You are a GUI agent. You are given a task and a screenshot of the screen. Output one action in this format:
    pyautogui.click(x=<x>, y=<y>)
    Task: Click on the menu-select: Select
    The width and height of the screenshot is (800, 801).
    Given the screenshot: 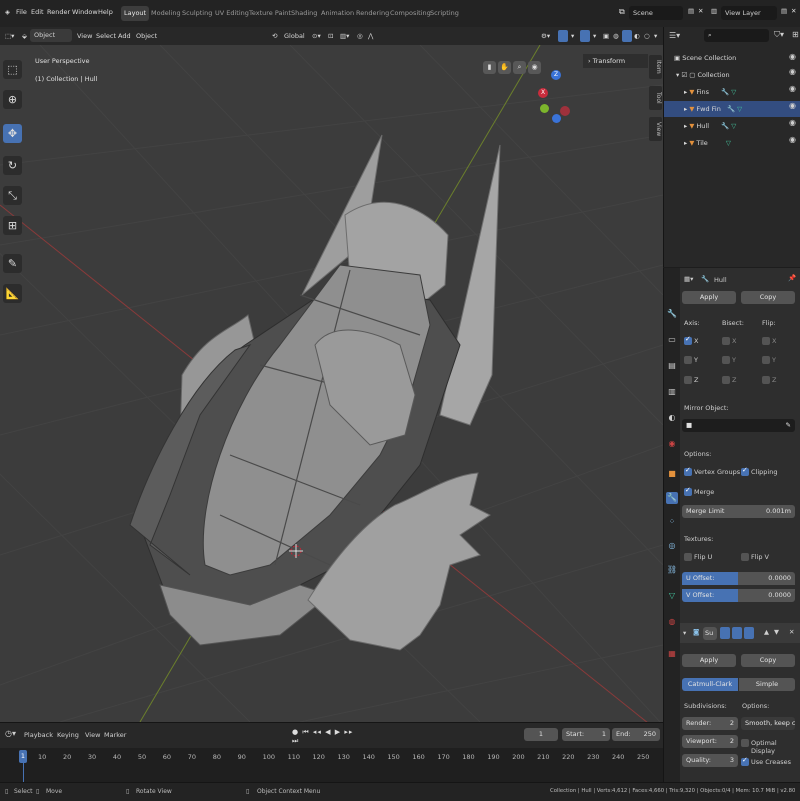 What is the action you would take?
    pyautogui.click(x=106, y=36)
    